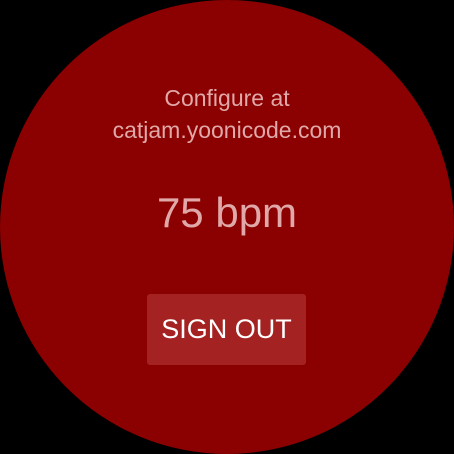 This screenshot has height=454, width=454. What do you see at coordinates (227, 130) in the screenshot?
I see `configure-url: catjam.yoonicode.com` at bounding box center [227, 130].